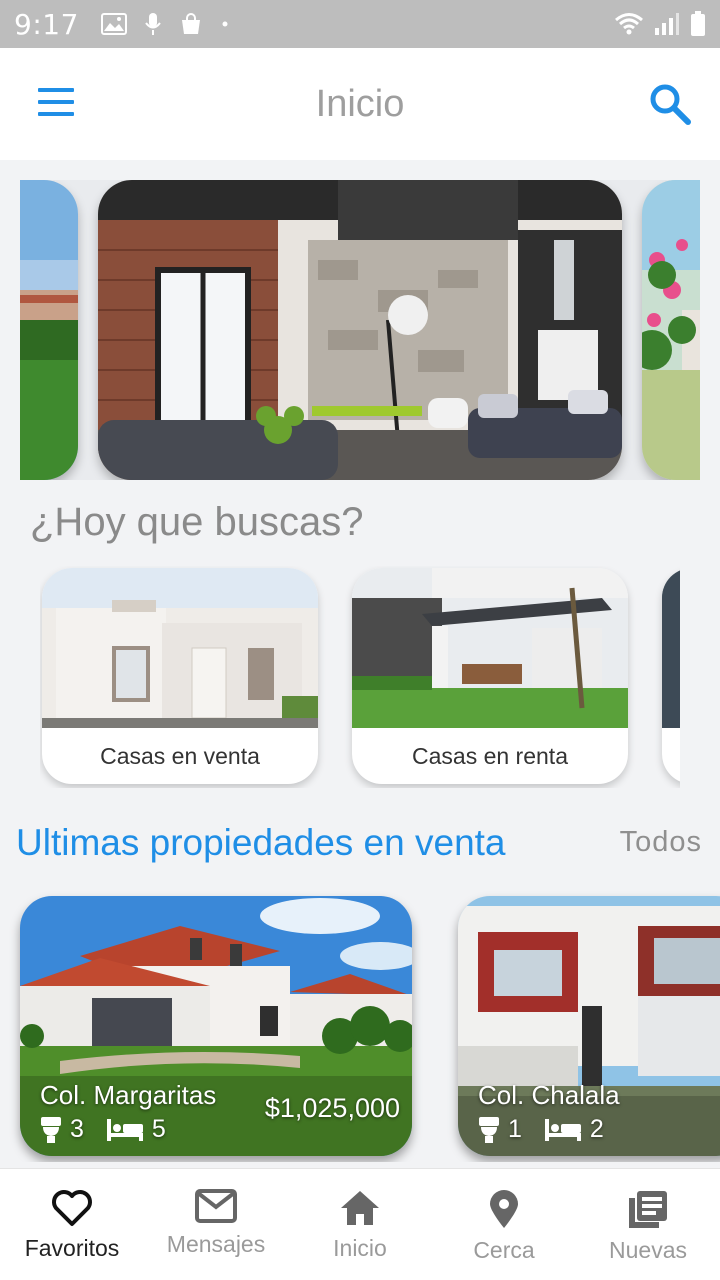 The width and height of the screenshot is (720, 1280). I want to click on nav-label: Mensajes, so click(216, 1244).